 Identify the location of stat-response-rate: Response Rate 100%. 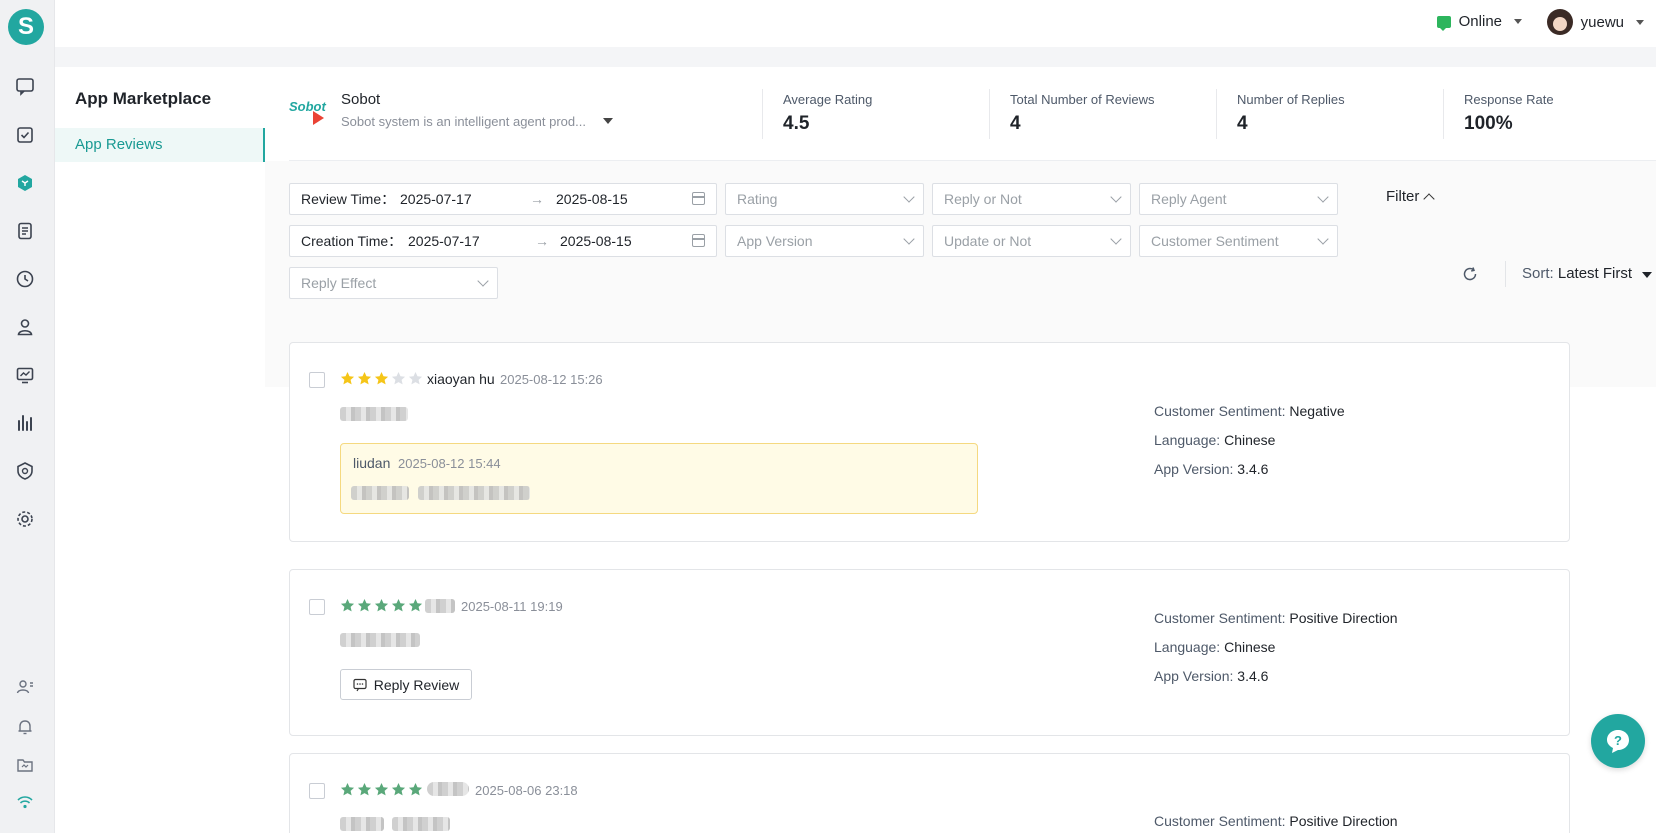
(1543, 114).